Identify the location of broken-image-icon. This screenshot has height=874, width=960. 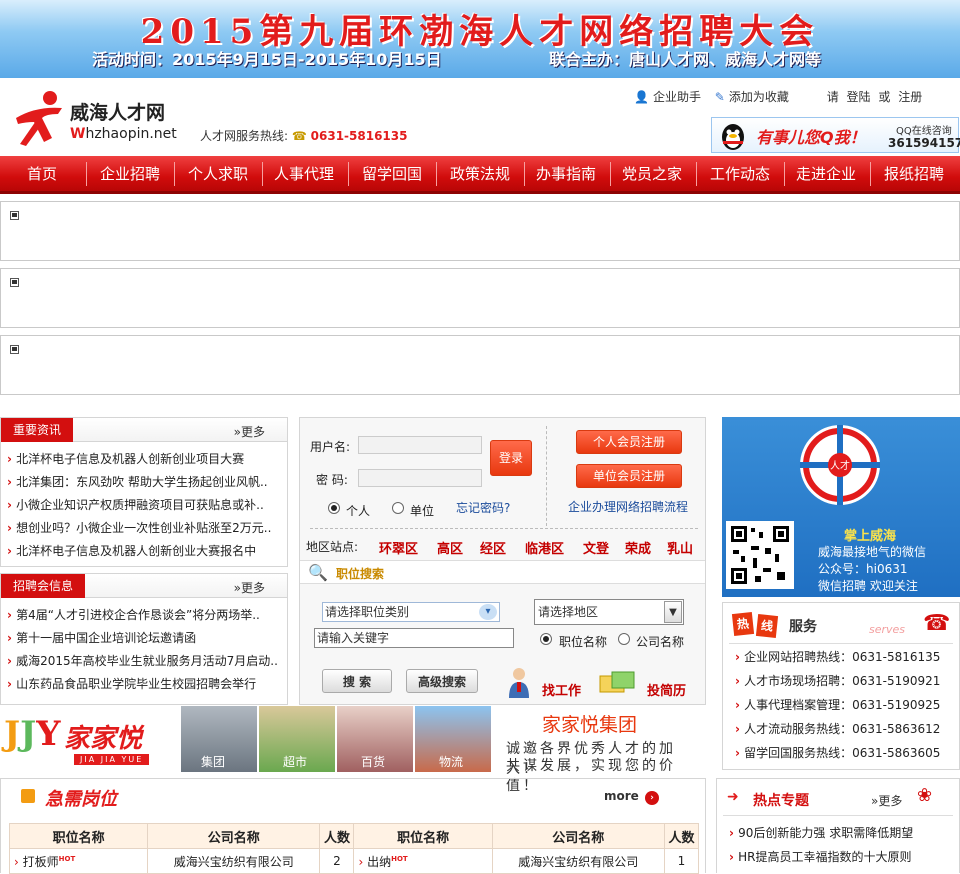
(14, 282).